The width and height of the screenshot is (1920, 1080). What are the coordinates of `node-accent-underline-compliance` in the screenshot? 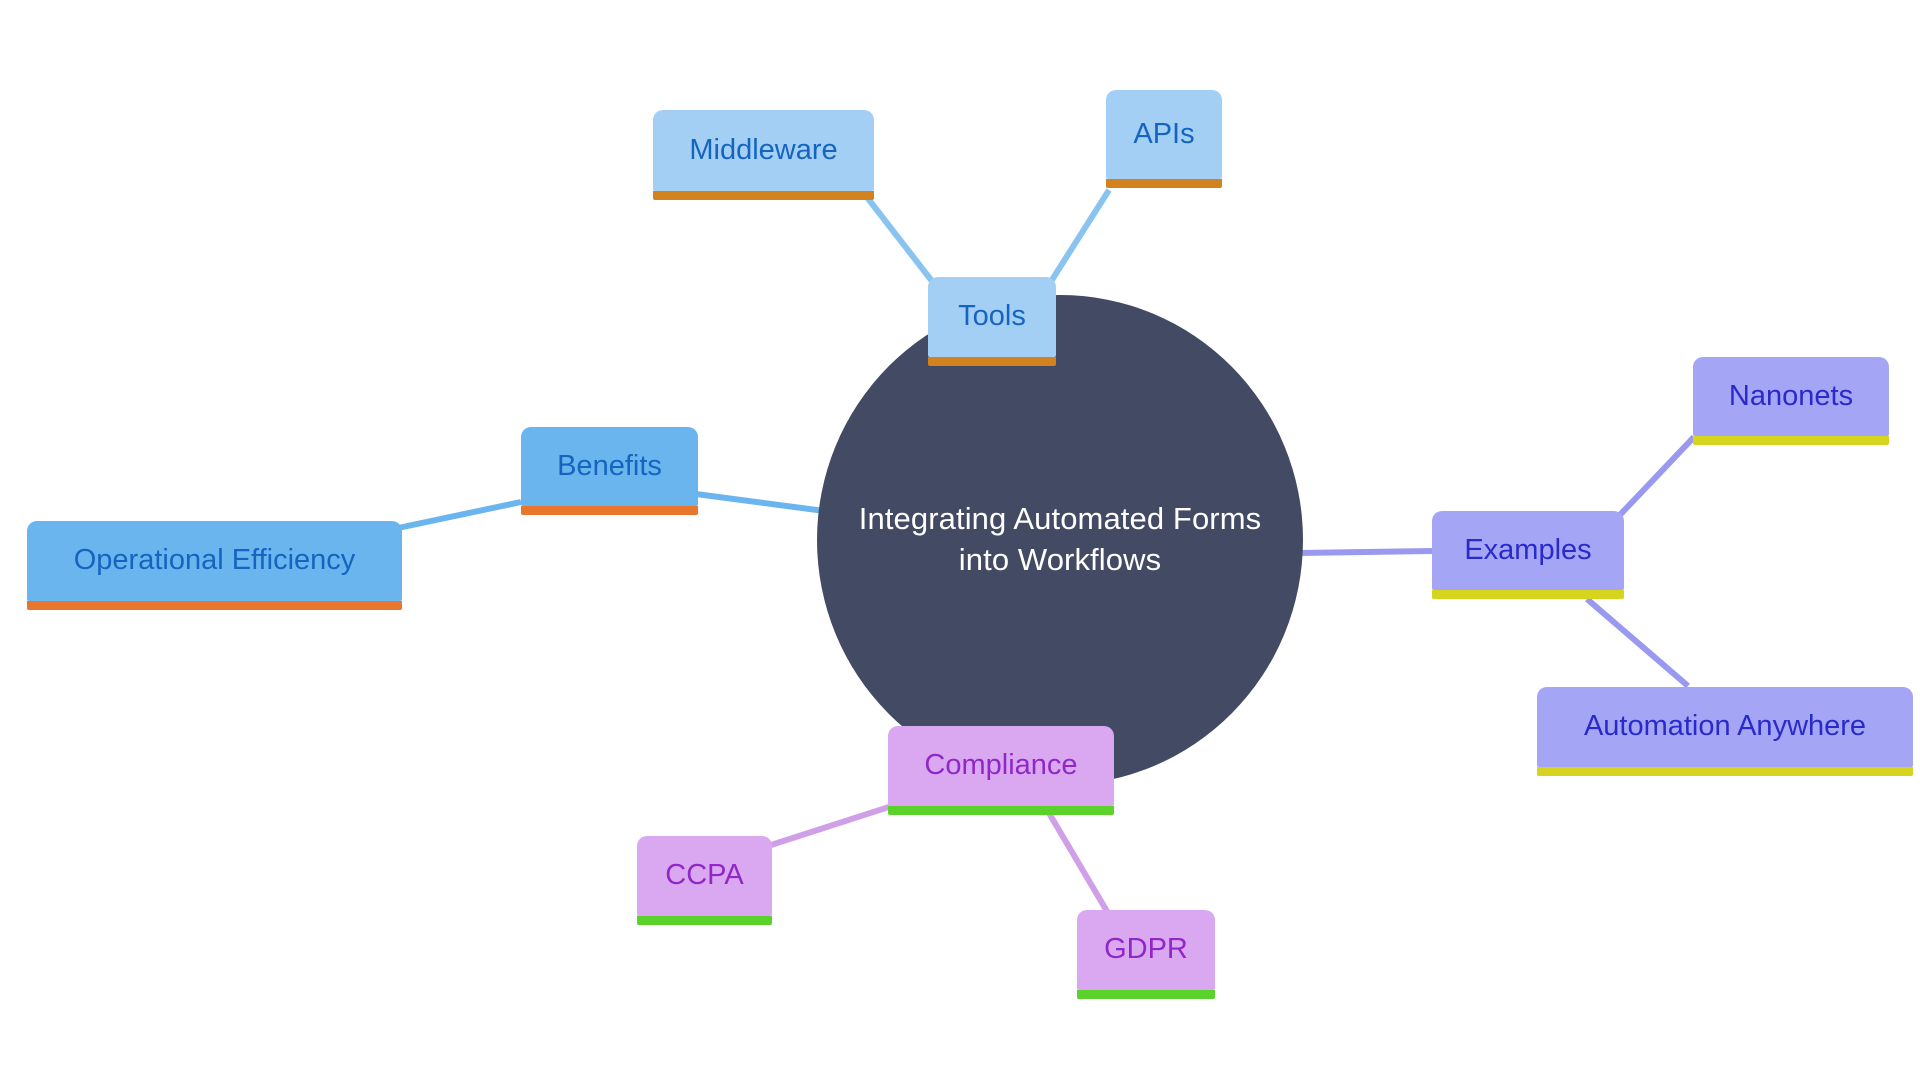 It's located at (1001, 810).